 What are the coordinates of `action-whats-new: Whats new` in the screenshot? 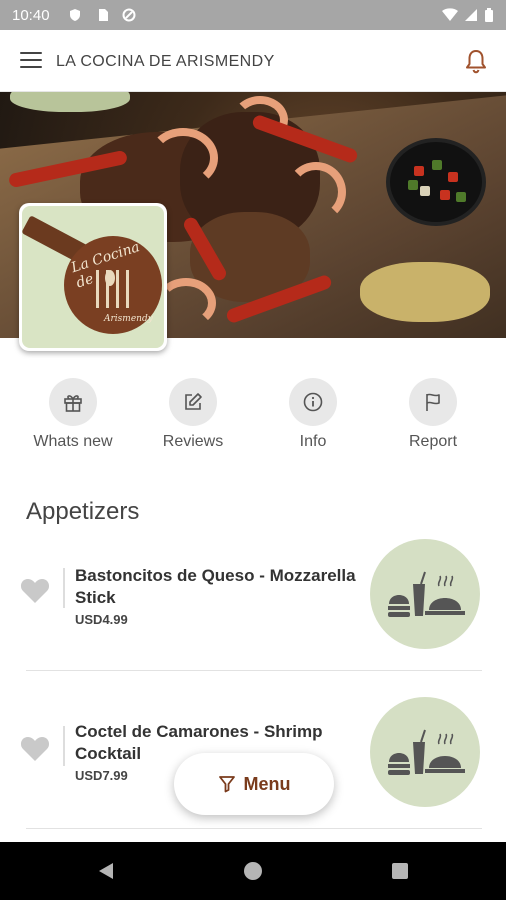 It's located at (73, 411).